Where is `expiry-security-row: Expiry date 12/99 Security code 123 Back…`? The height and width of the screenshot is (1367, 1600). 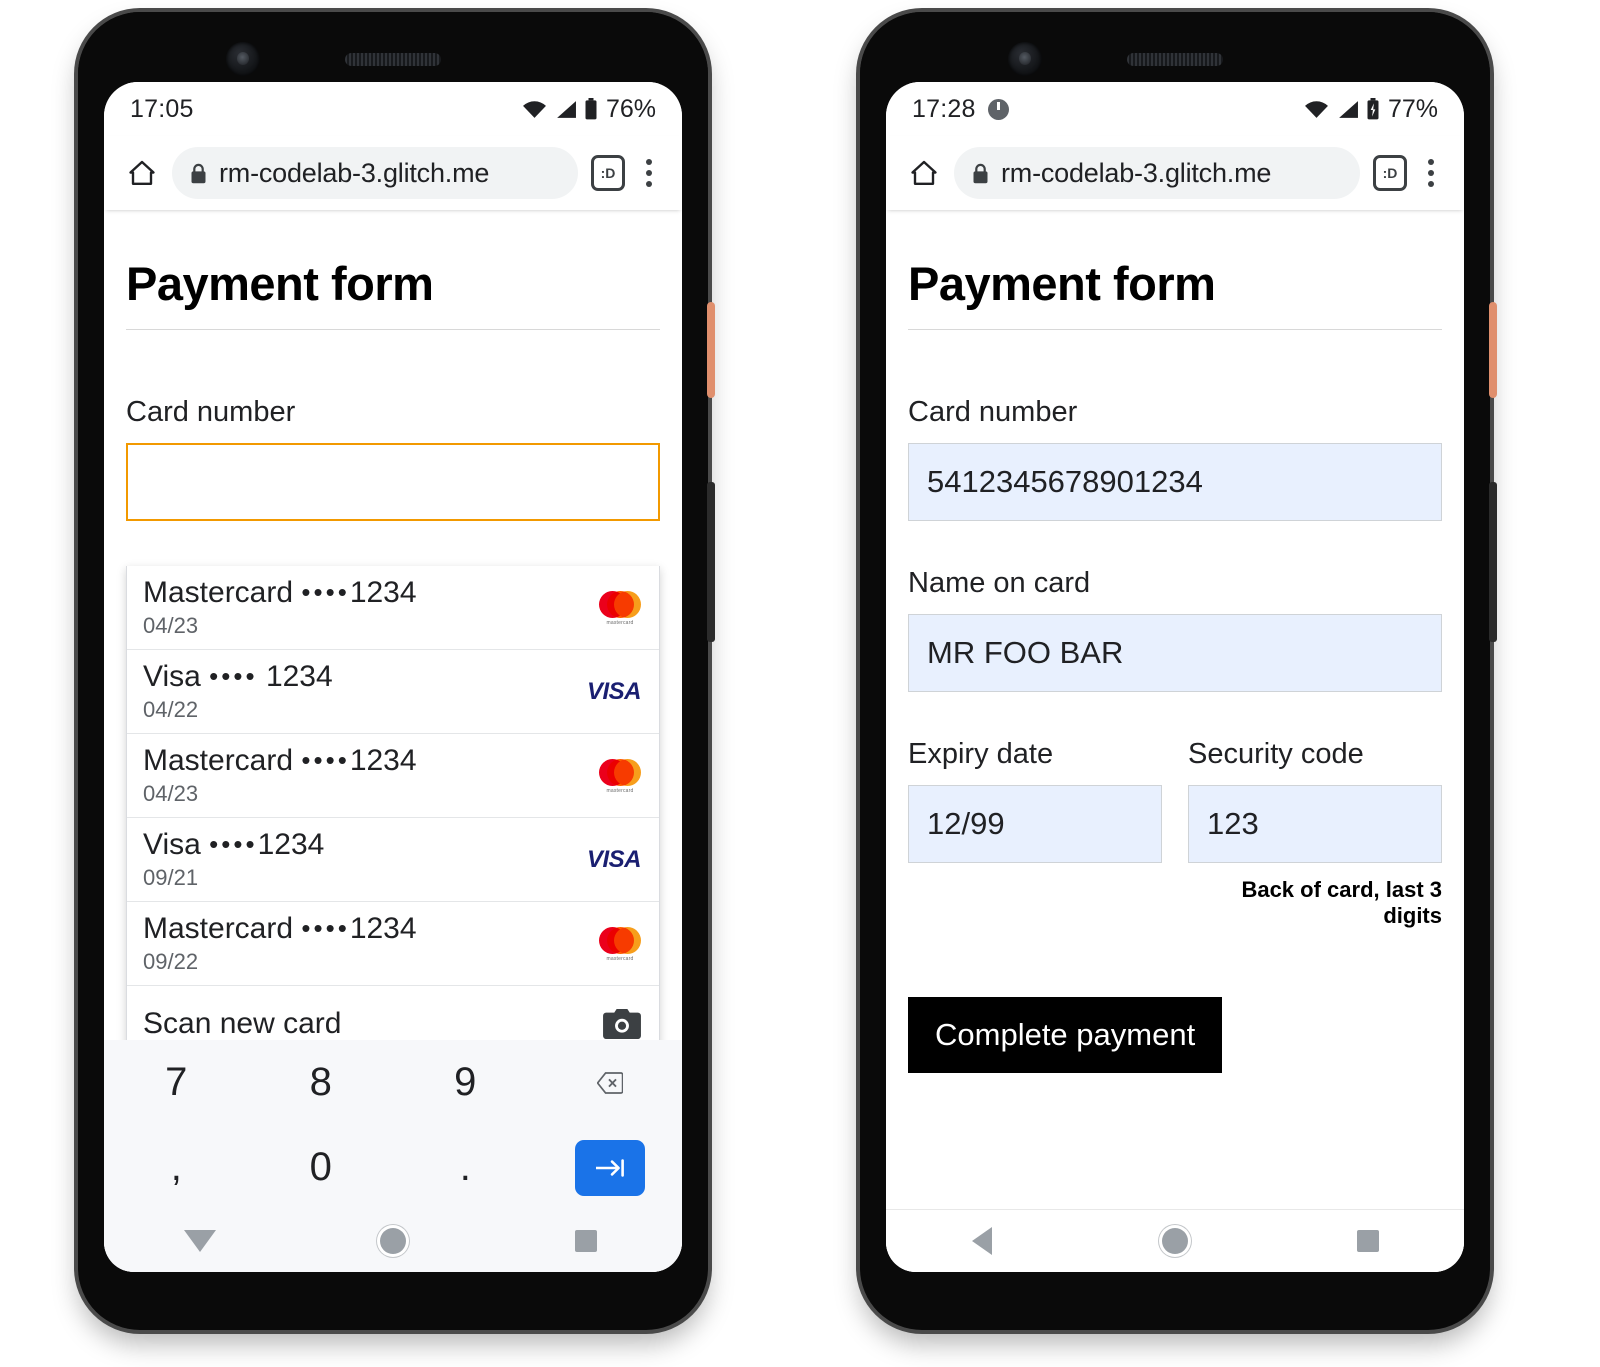
expiry-security-row: Expiry date 12/99 Security code 123 Back… is located at coordinates (1175, 833).